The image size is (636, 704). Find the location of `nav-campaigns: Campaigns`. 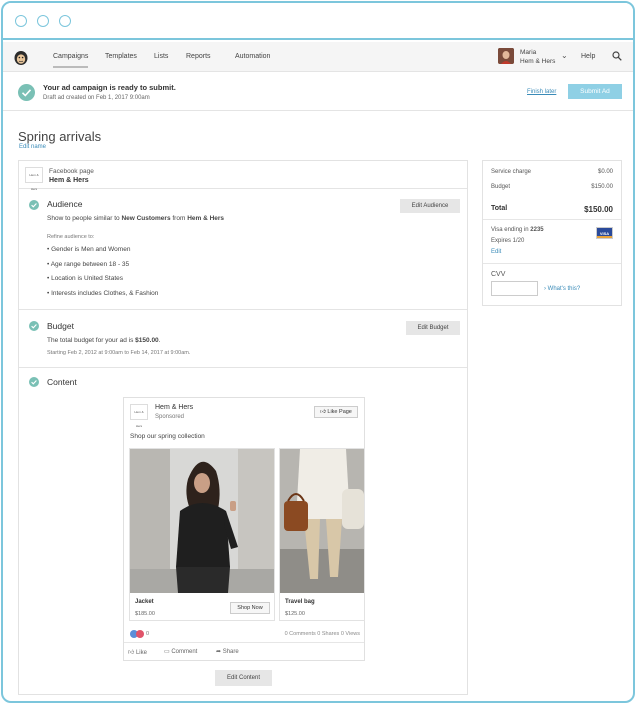

nav-campaigns: Campaigns is located at coordinates (71, 60).